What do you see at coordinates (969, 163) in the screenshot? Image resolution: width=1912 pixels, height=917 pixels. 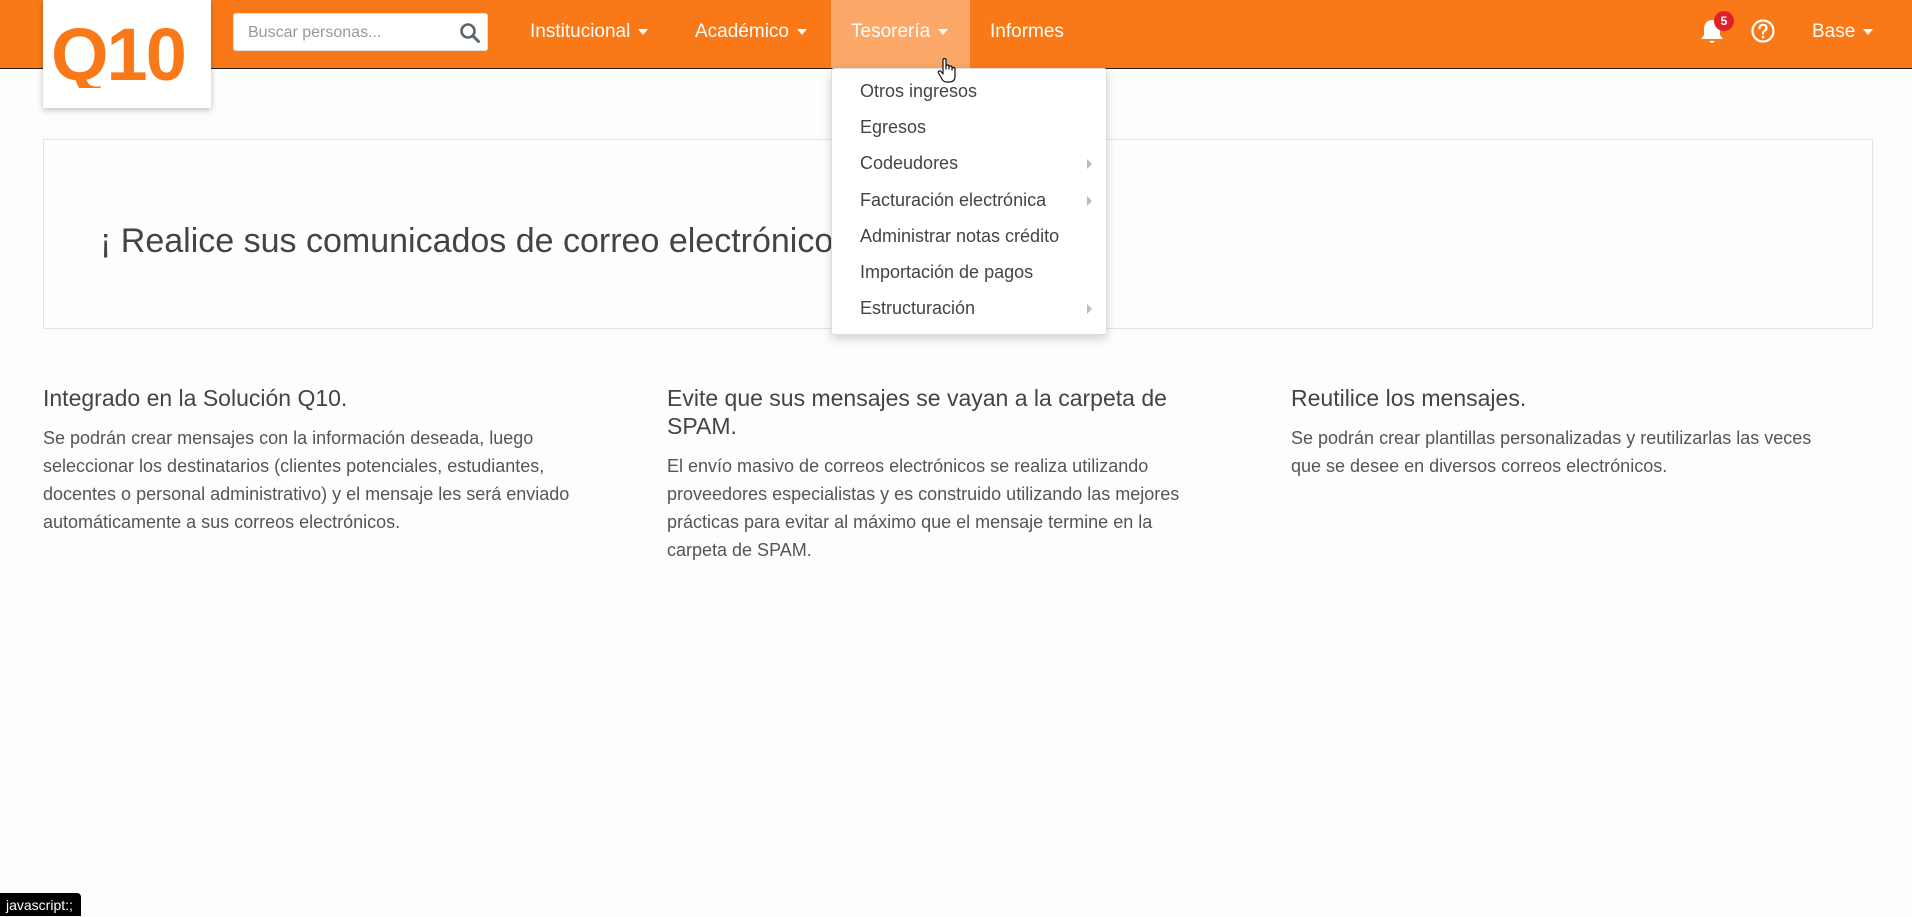 I see `menu-item-codeudores: Codeudores` at bounding box center [969, 163].